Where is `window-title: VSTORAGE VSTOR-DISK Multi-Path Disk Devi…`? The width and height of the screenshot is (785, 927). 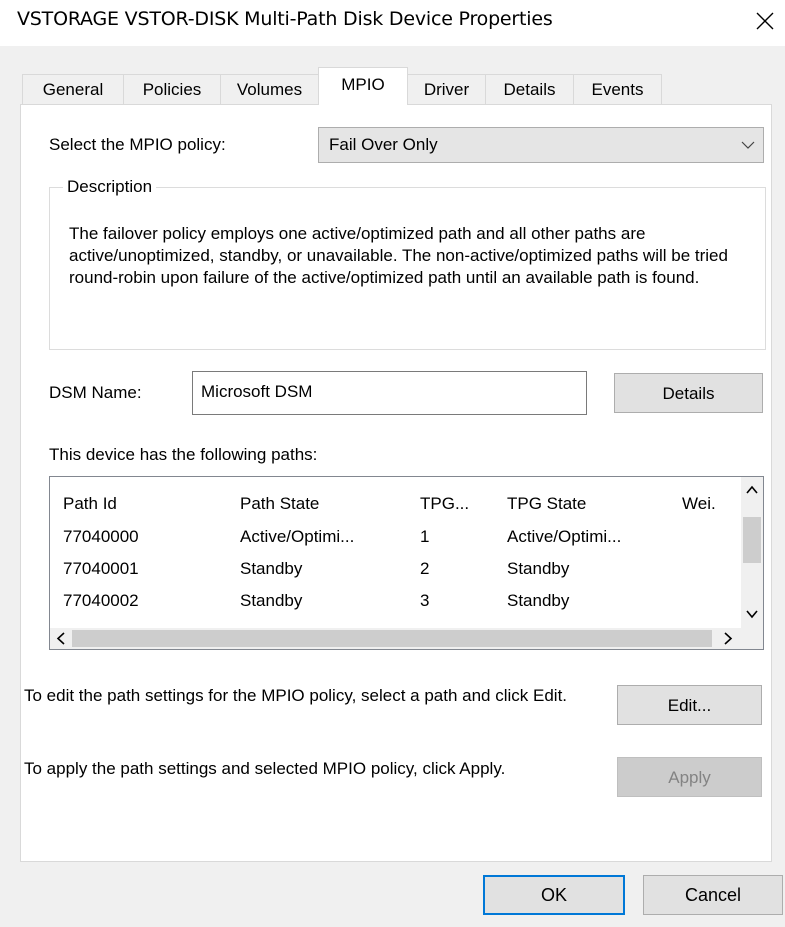 window-title: VSTORAGE VSTOR-DISK Multi-Path Disk Devi… is located at coordinates (285, 19).